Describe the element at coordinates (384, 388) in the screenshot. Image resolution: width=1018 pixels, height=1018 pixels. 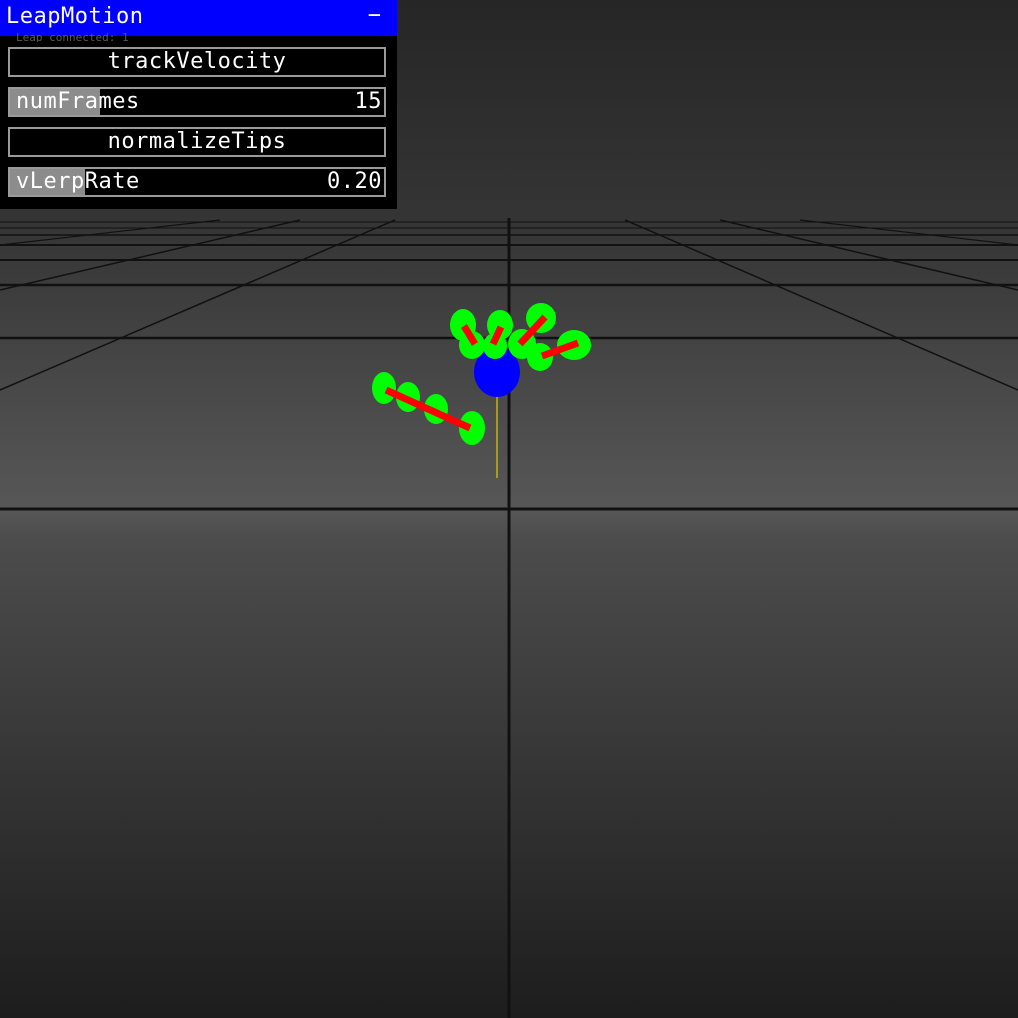
I see `finger-joint` at that location.